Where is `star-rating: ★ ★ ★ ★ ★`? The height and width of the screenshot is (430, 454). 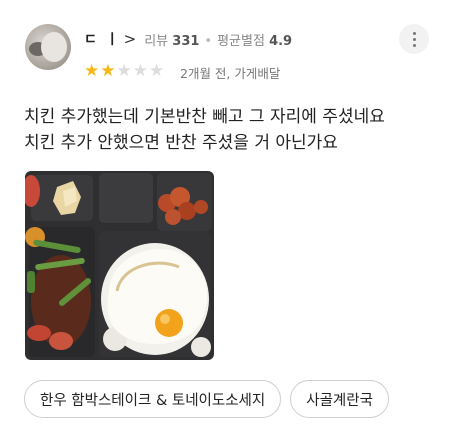 star-rating: ★ ★ ★ ★ ★ is located at coordinates (124, 71).